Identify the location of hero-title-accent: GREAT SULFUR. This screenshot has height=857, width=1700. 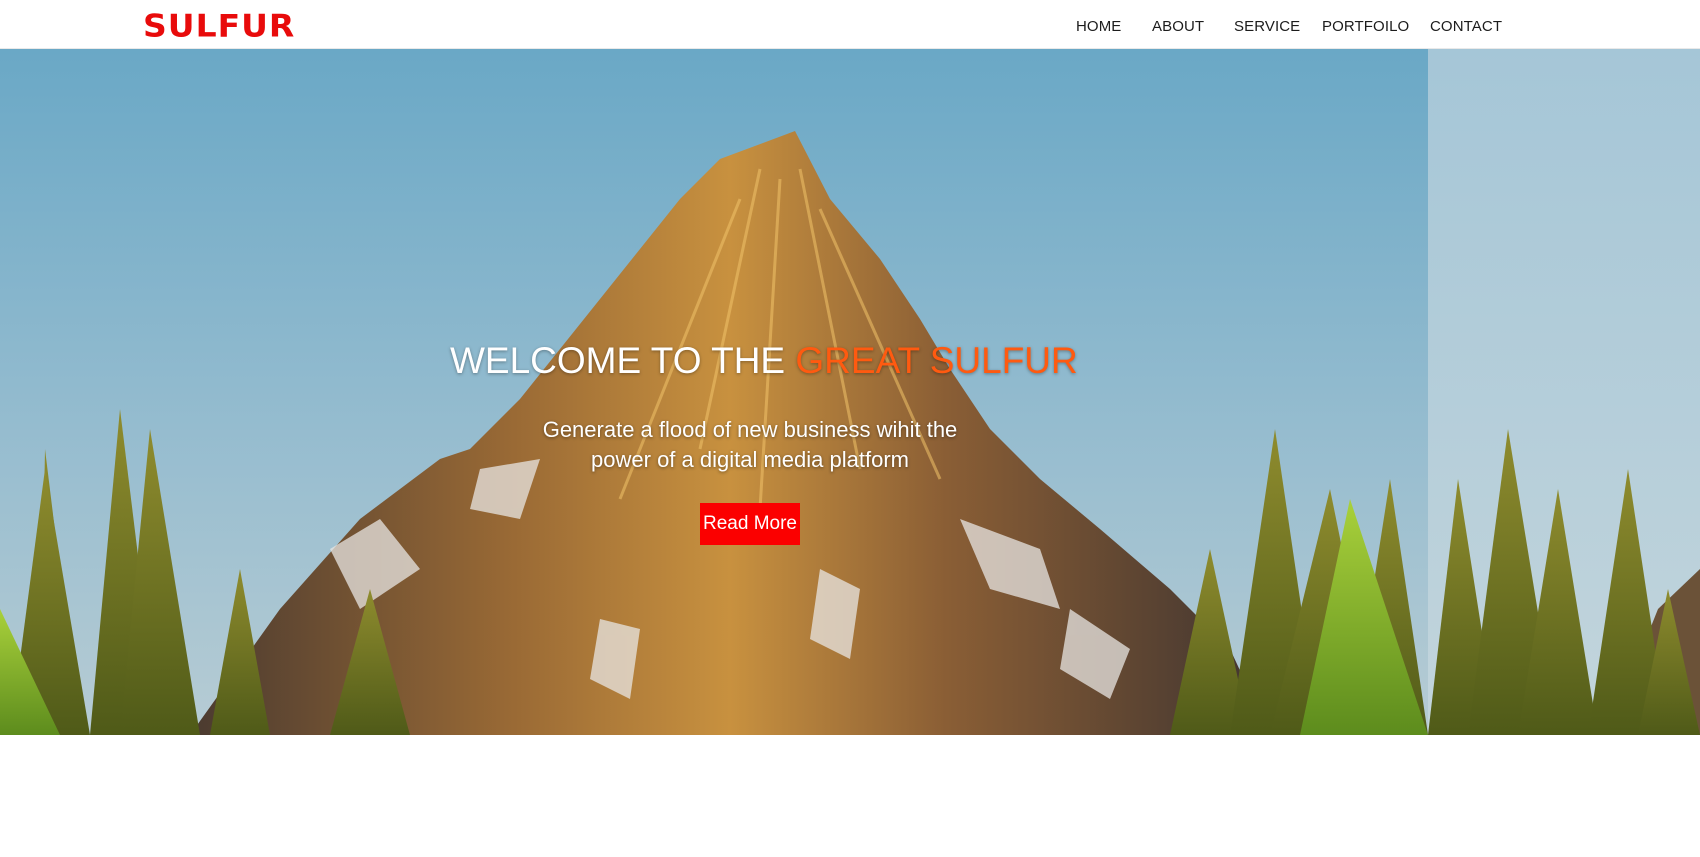
(936, 360).